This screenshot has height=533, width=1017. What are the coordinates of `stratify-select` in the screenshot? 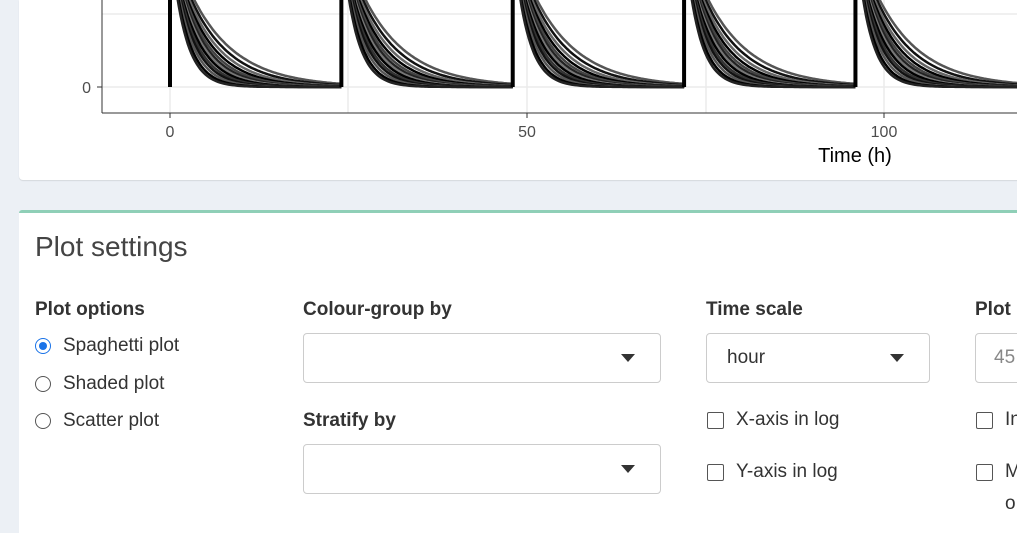 It's located at (482, 469).